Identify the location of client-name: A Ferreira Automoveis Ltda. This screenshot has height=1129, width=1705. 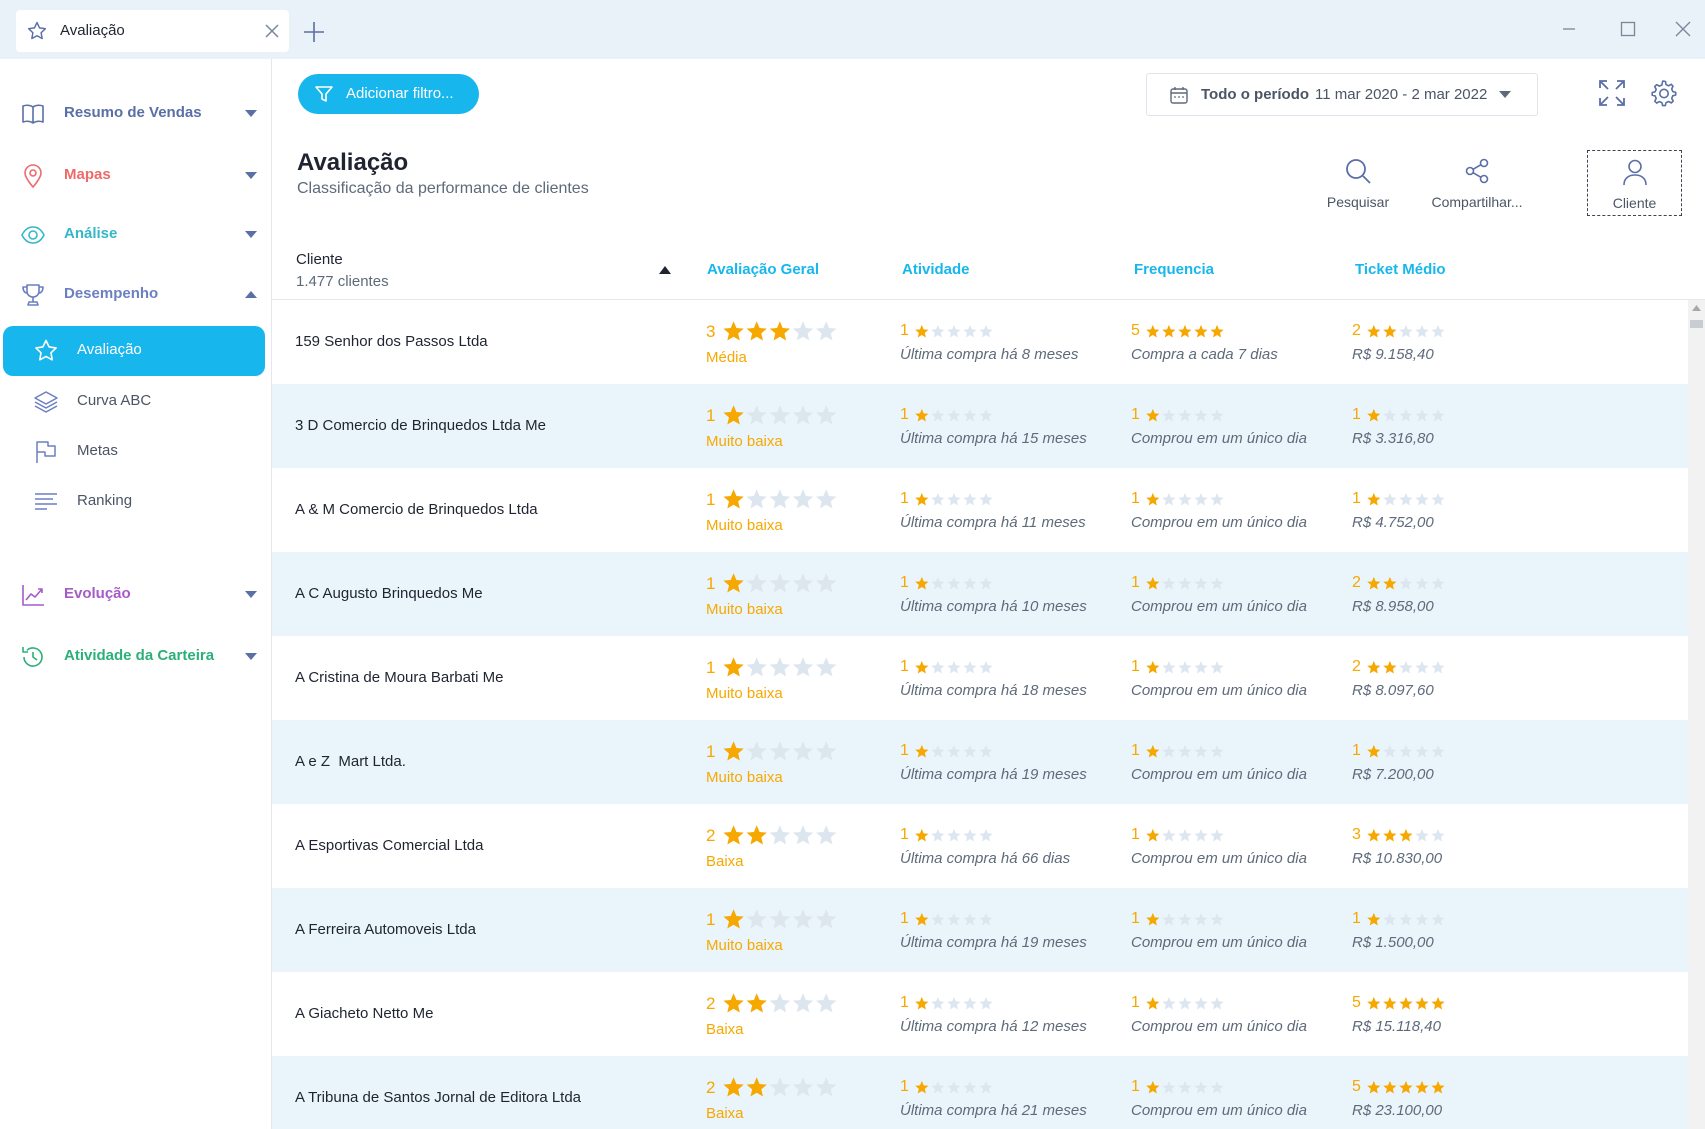
(385, 929).